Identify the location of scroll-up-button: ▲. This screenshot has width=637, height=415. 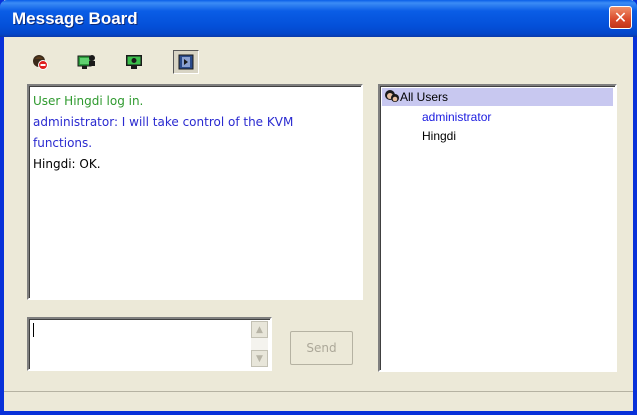
(259, 329).